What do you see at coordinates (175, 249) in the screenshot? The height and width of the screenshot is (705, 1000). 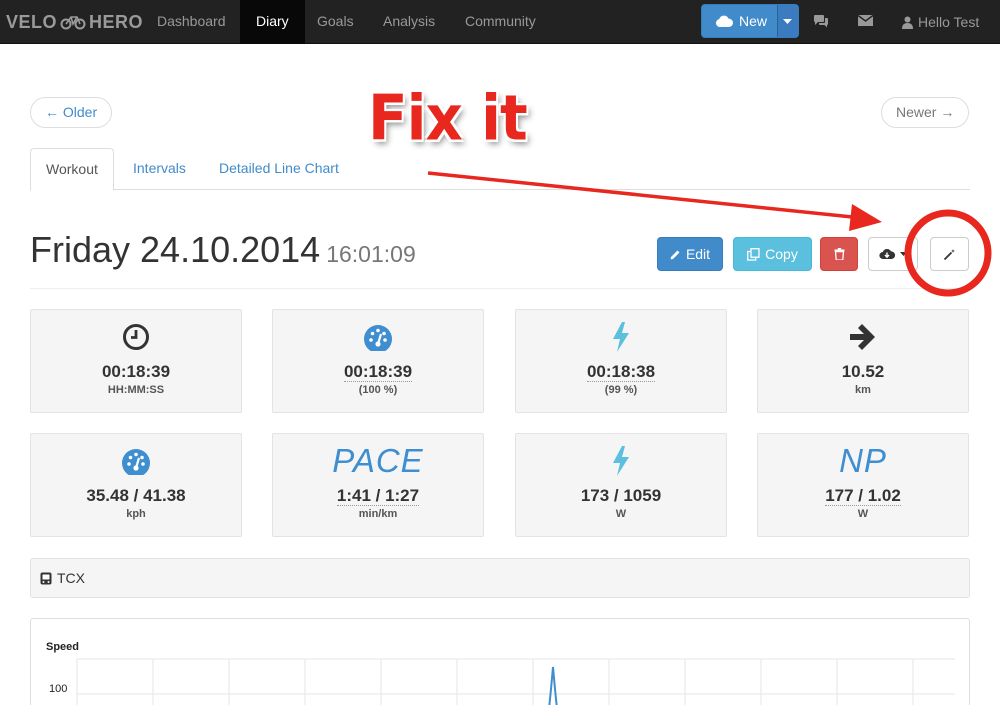 I see `workout-date: Friday 24.10.2014` at bounding box center [175, 249].